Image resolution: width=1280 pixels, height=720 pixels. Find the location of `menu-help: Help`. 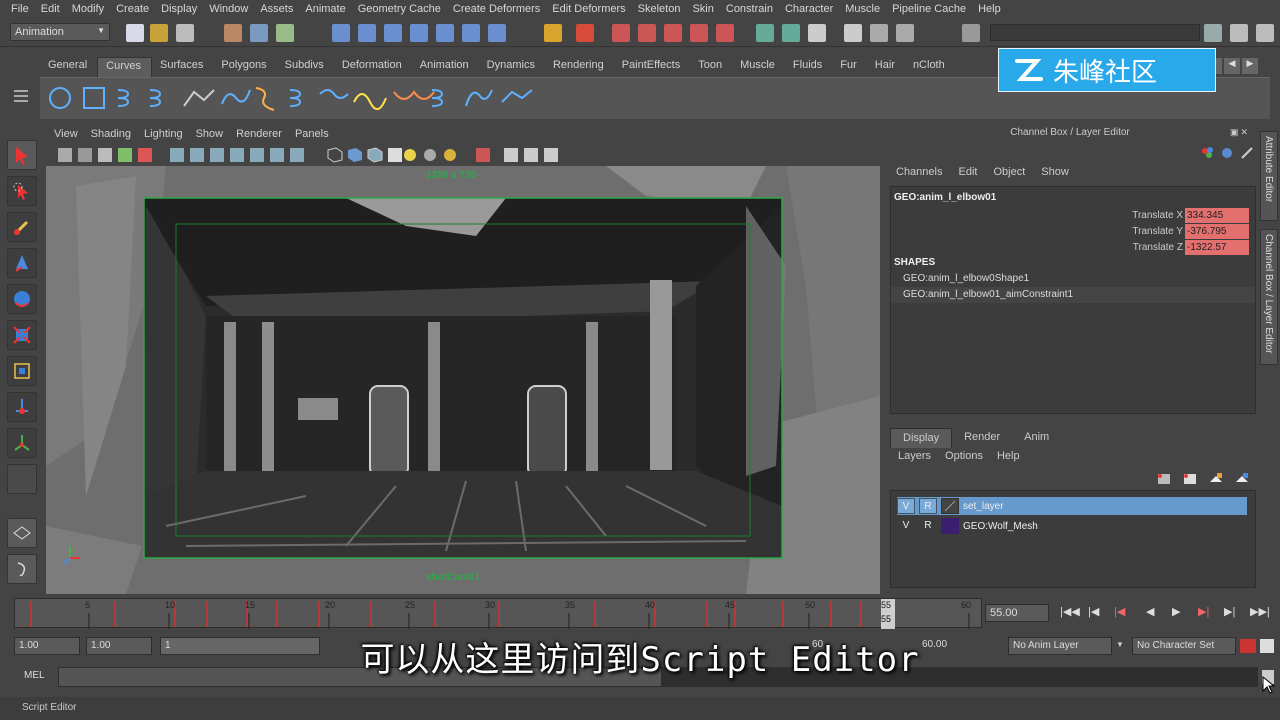

menu-help: Help is located at coordinates (990, 9).